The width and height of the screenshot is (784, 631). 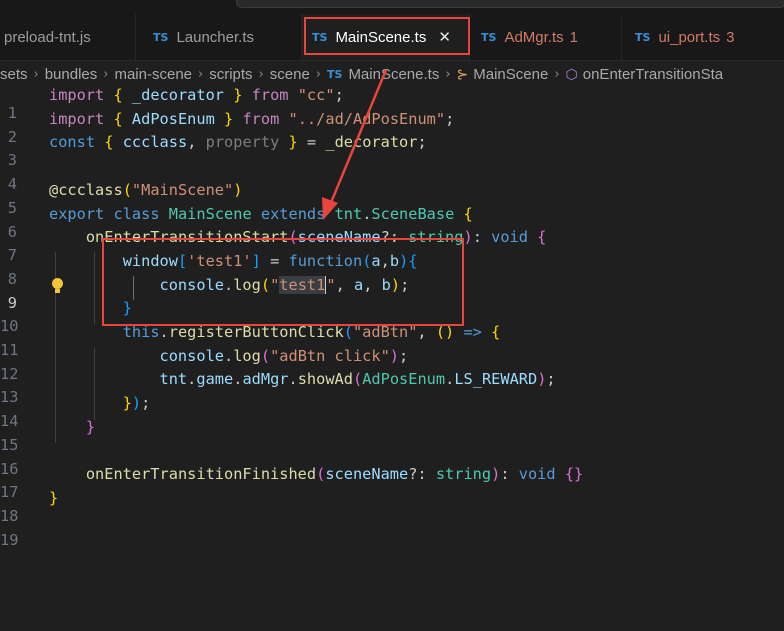 What do you see at coordinates (204, 364) in the screenshot?
I see `code-line: 12 console.log("adBtn click");` at bounding box center [204, 364].